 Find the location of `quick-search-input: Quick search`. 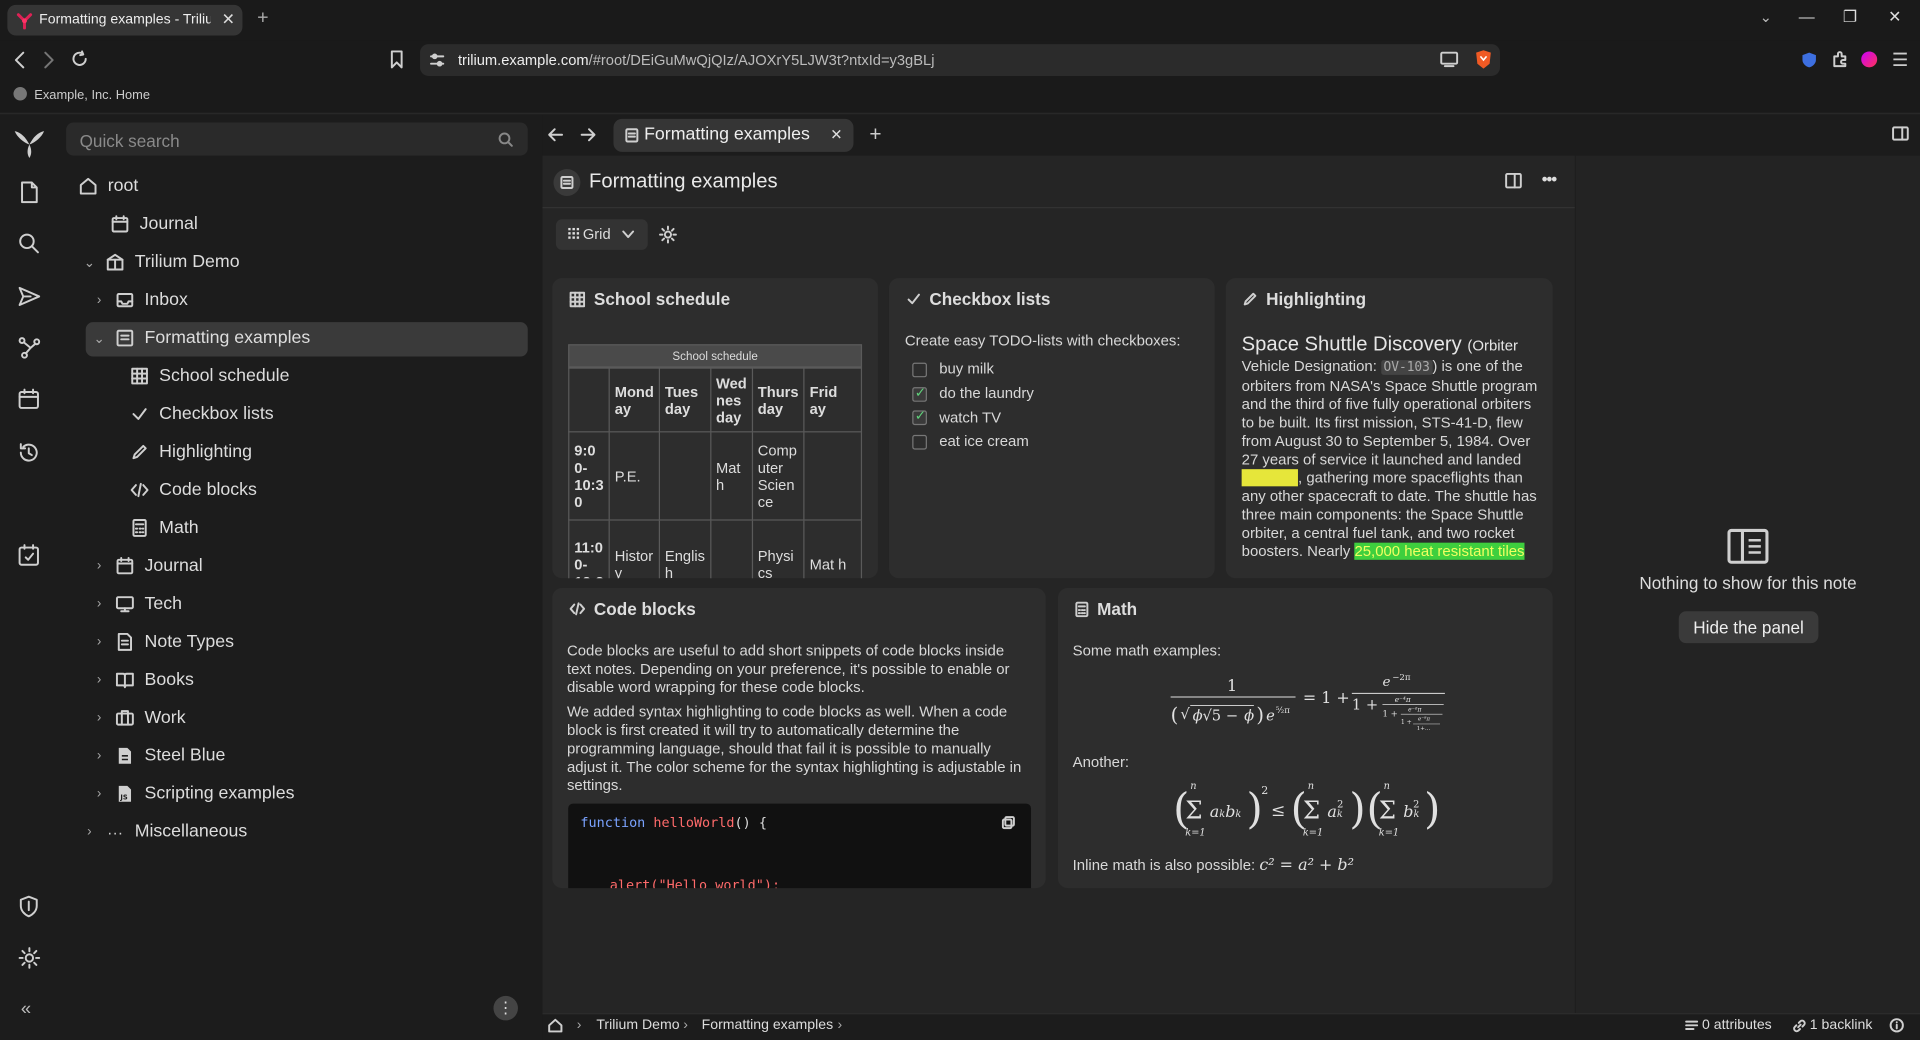

quick-search-input: Quick search is located at coordinates (130, 141).